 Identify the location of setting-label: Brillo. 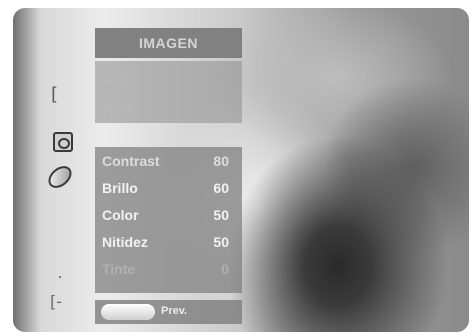
(120, 188).